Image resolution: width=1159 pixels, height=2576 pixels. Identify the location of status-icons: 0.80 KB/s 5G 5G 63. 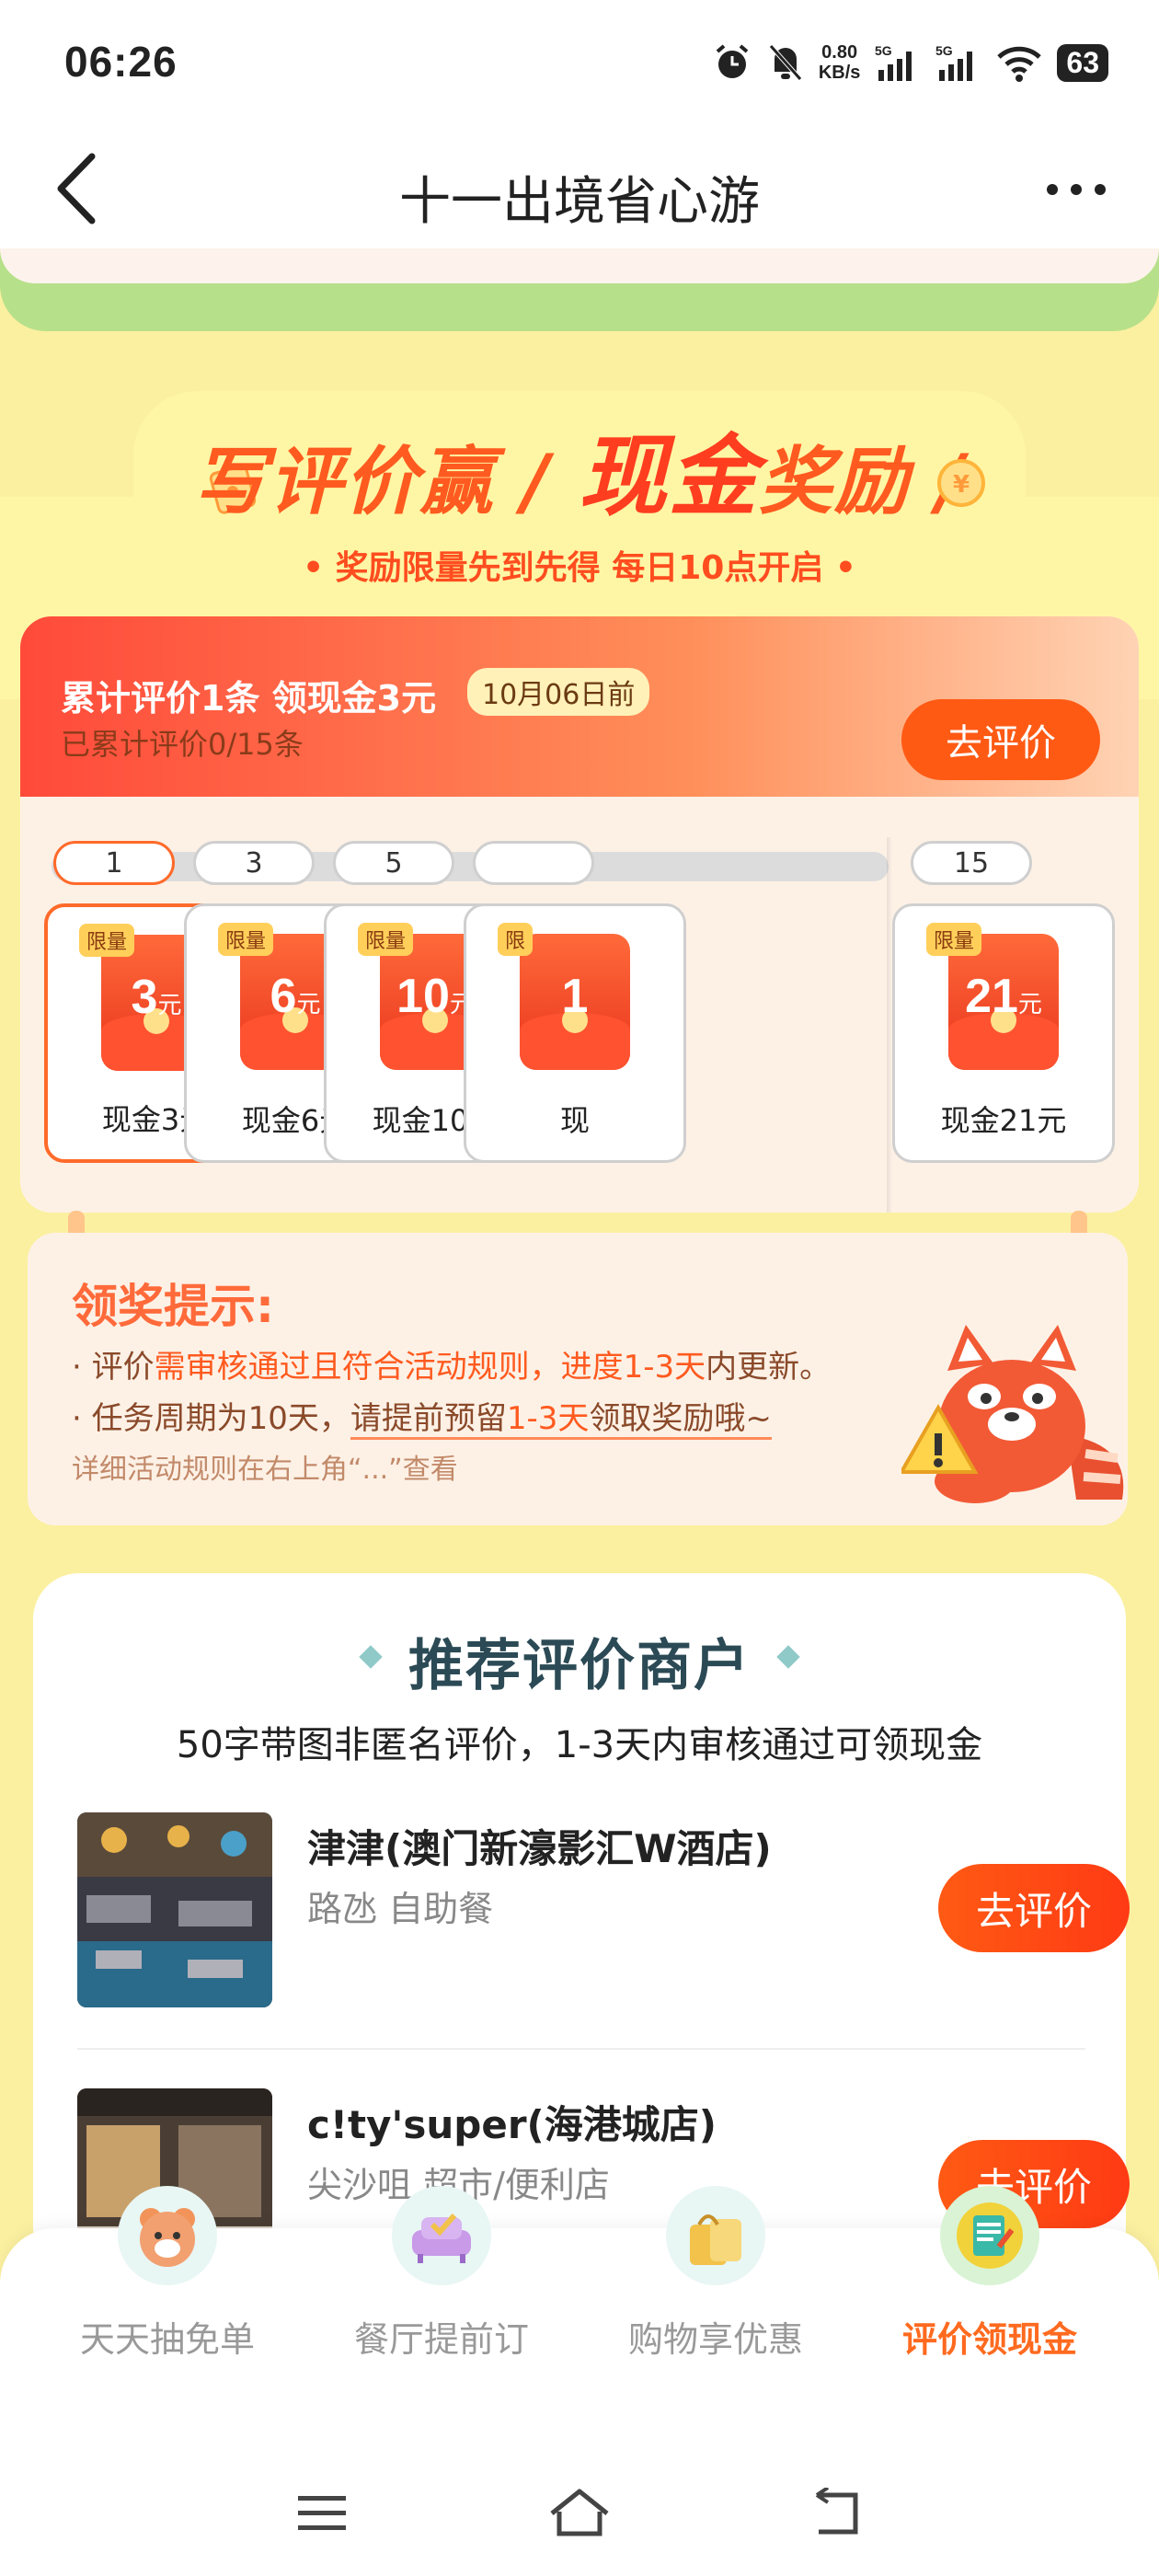
(910, 62).